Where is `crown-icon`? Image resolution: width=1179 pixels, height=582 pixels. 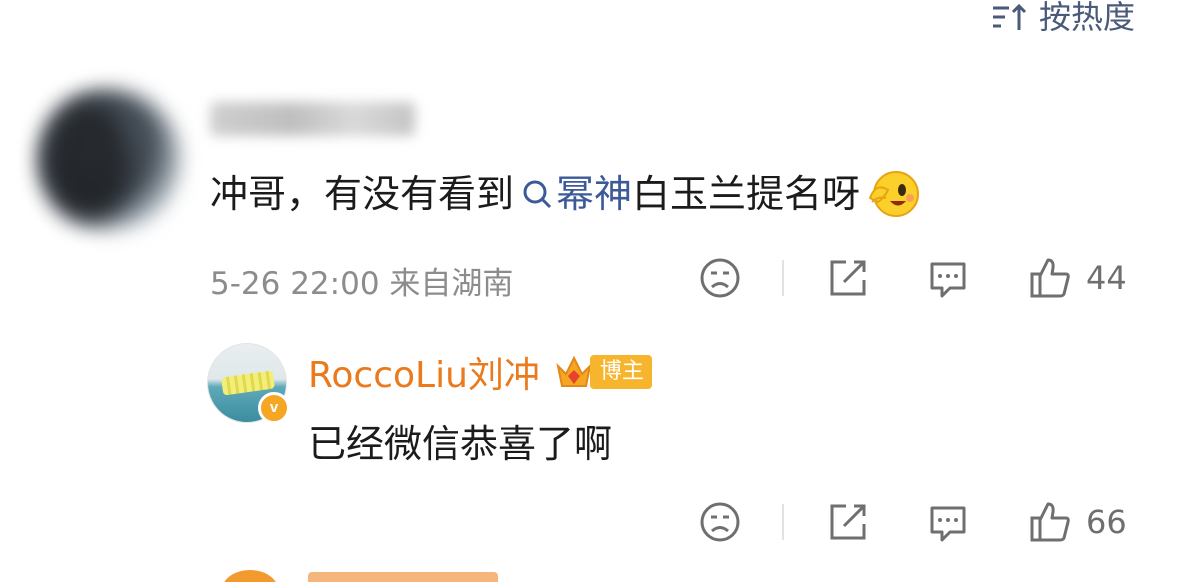 crown-icon is located at coordinates (574, 371).